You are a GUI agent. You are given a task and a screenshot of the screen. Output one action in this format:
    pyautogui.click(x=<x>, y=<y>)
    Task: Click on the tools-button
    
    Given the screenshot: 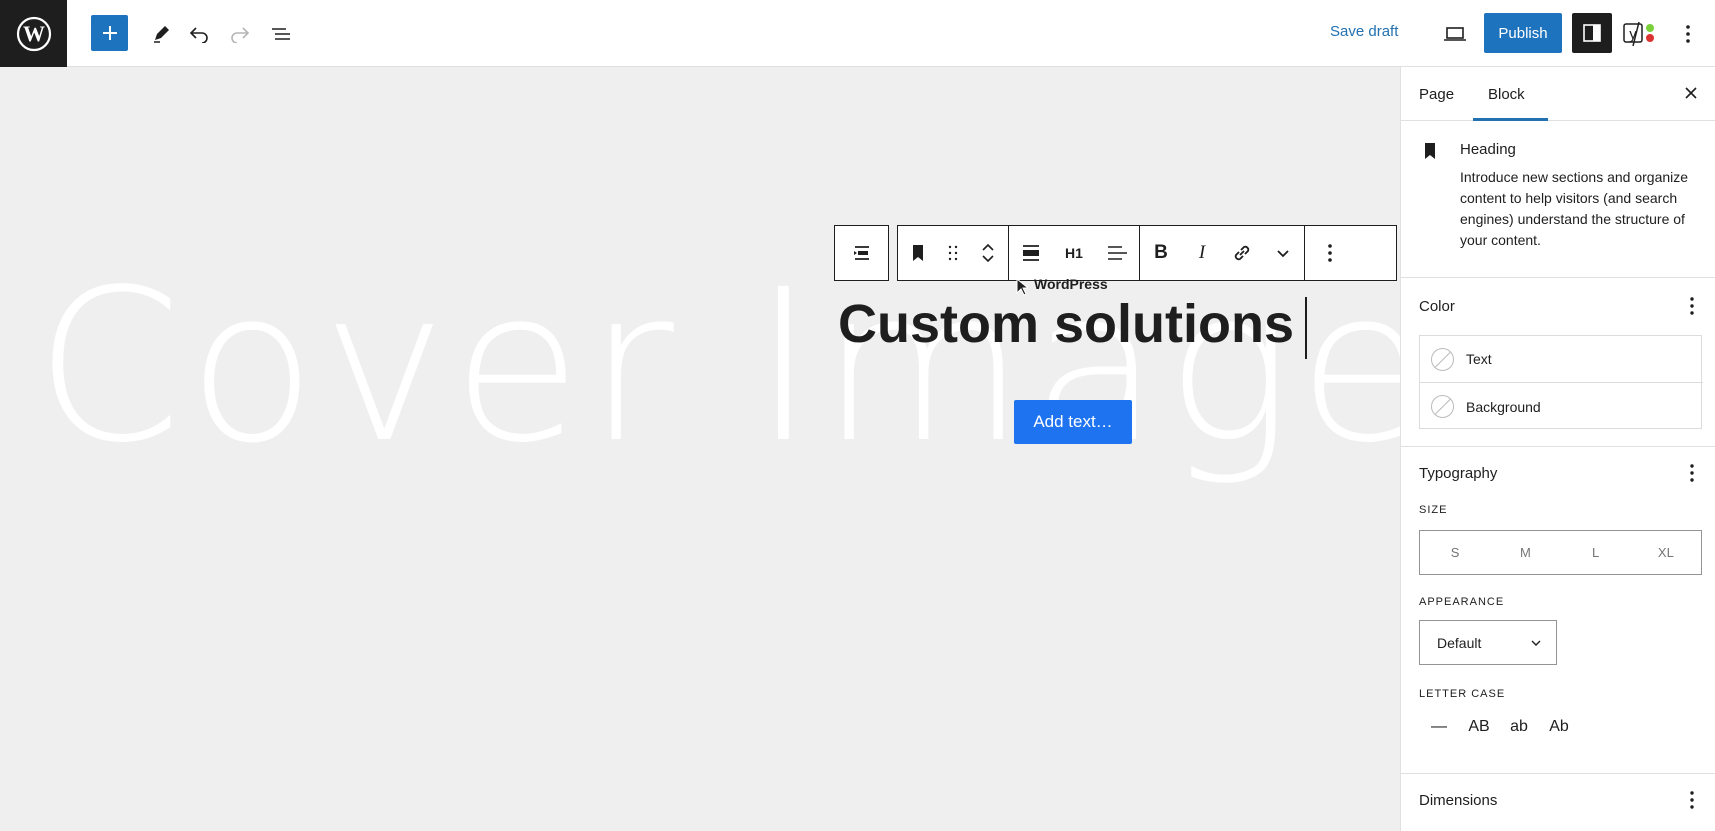 What is the action you would take?
    pyautogui.click(x=161, y=34)
    